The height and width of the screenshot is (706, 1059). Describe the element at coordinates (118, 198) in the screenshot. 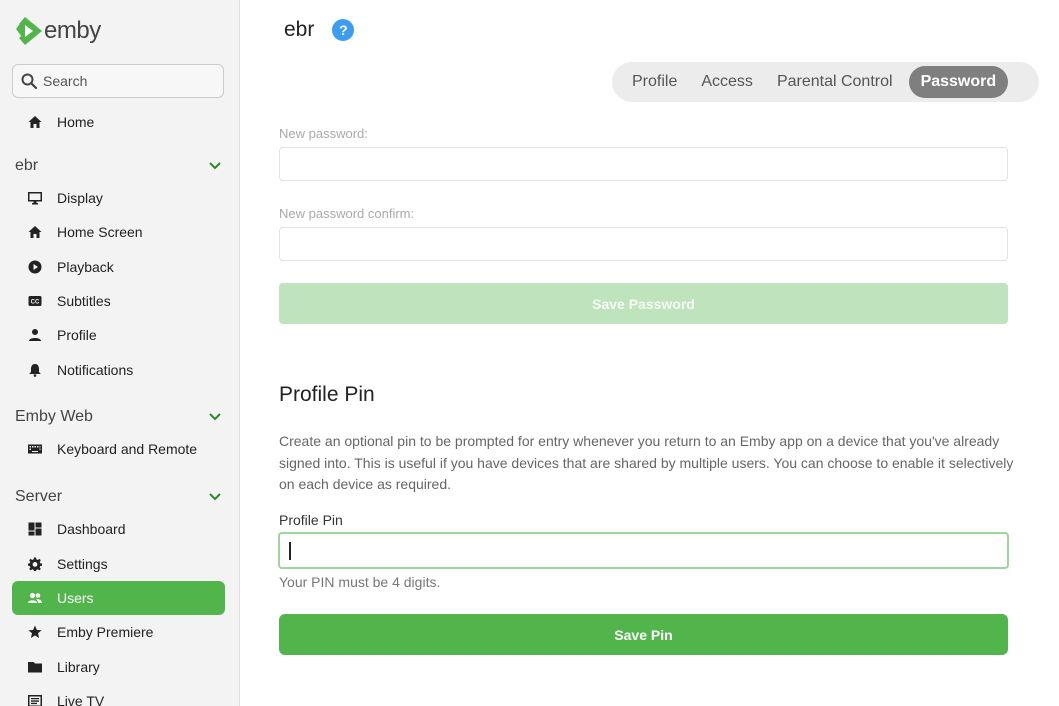

I see `sidebar-item-display: Display` at that location.